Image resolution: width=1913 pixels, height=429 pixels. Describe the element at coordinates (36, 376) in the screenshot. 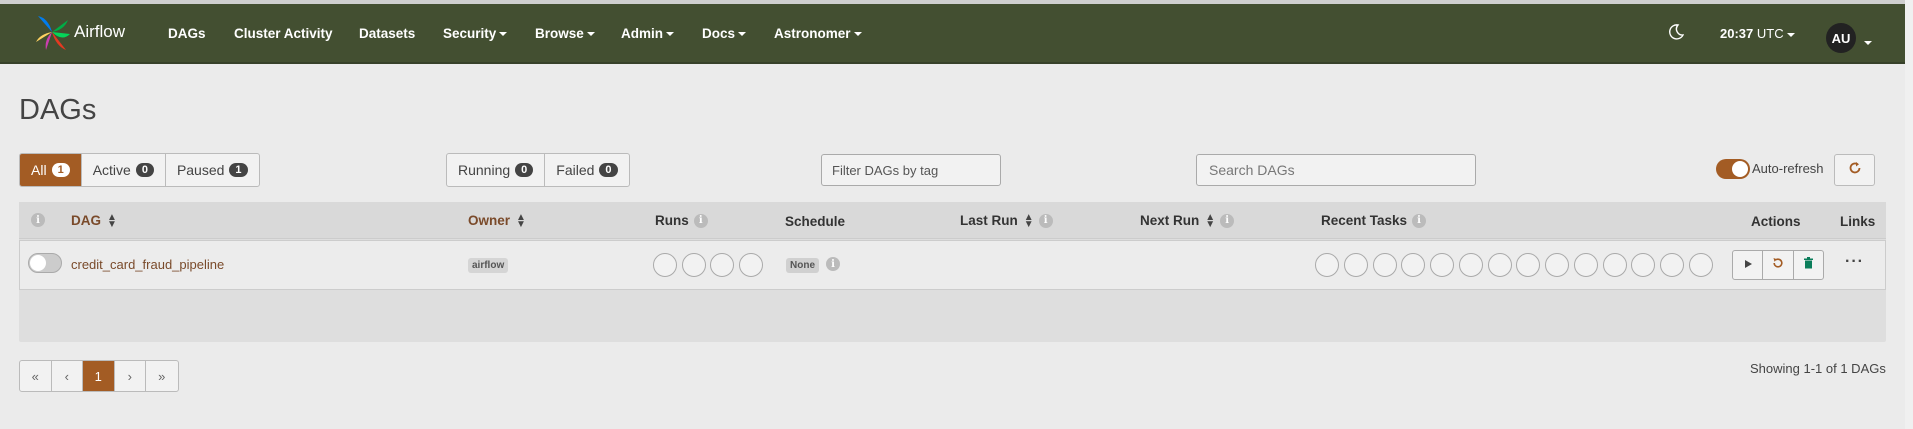

I see `first-page-button: «` at that location.